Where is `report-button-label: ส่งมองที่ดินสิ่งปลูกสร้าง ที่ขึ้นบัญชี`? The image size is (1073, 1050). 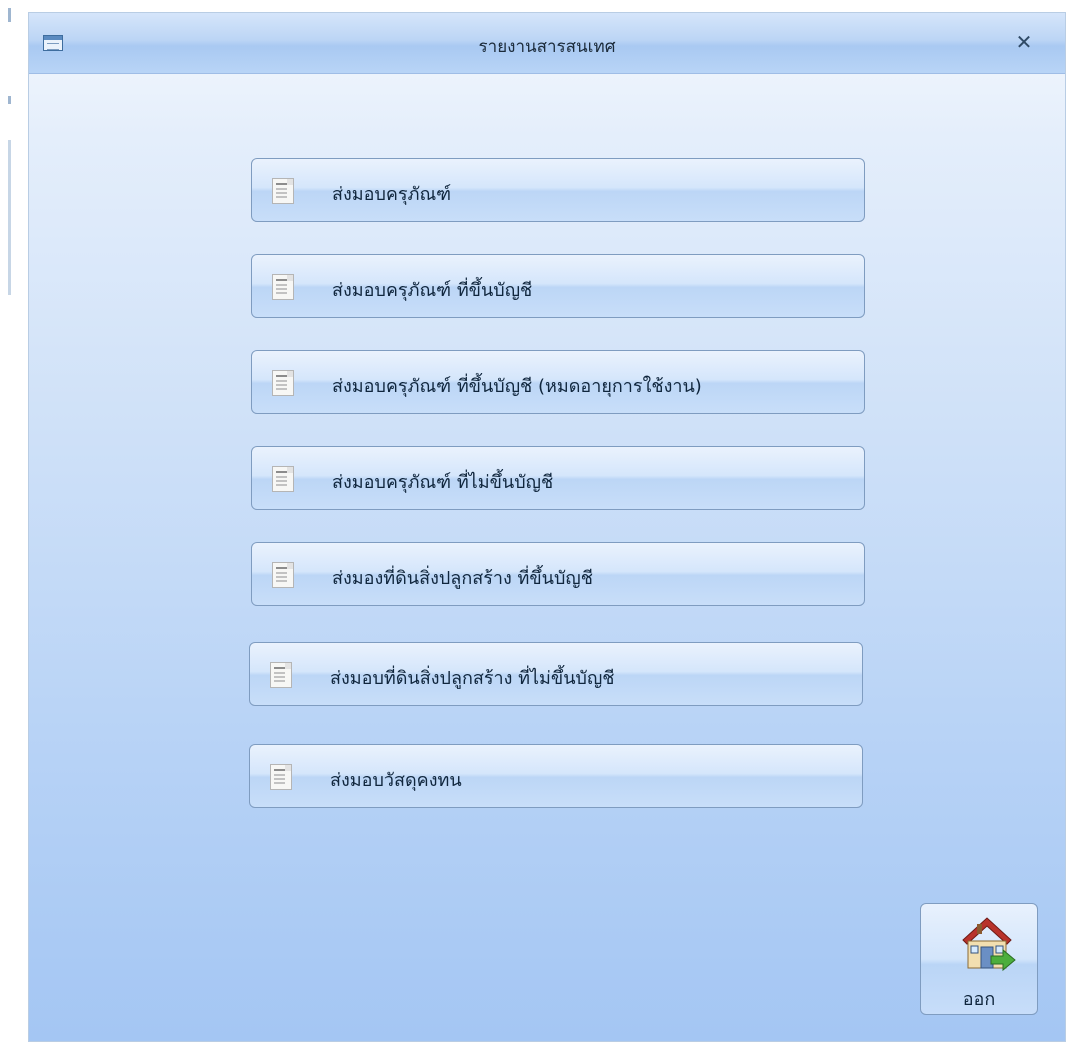
report-button-label: ส่งมองที่ดินสิ่งปลูกสร้าง ที่ขึ้นบัญชี is located at coordinates (462, 578).